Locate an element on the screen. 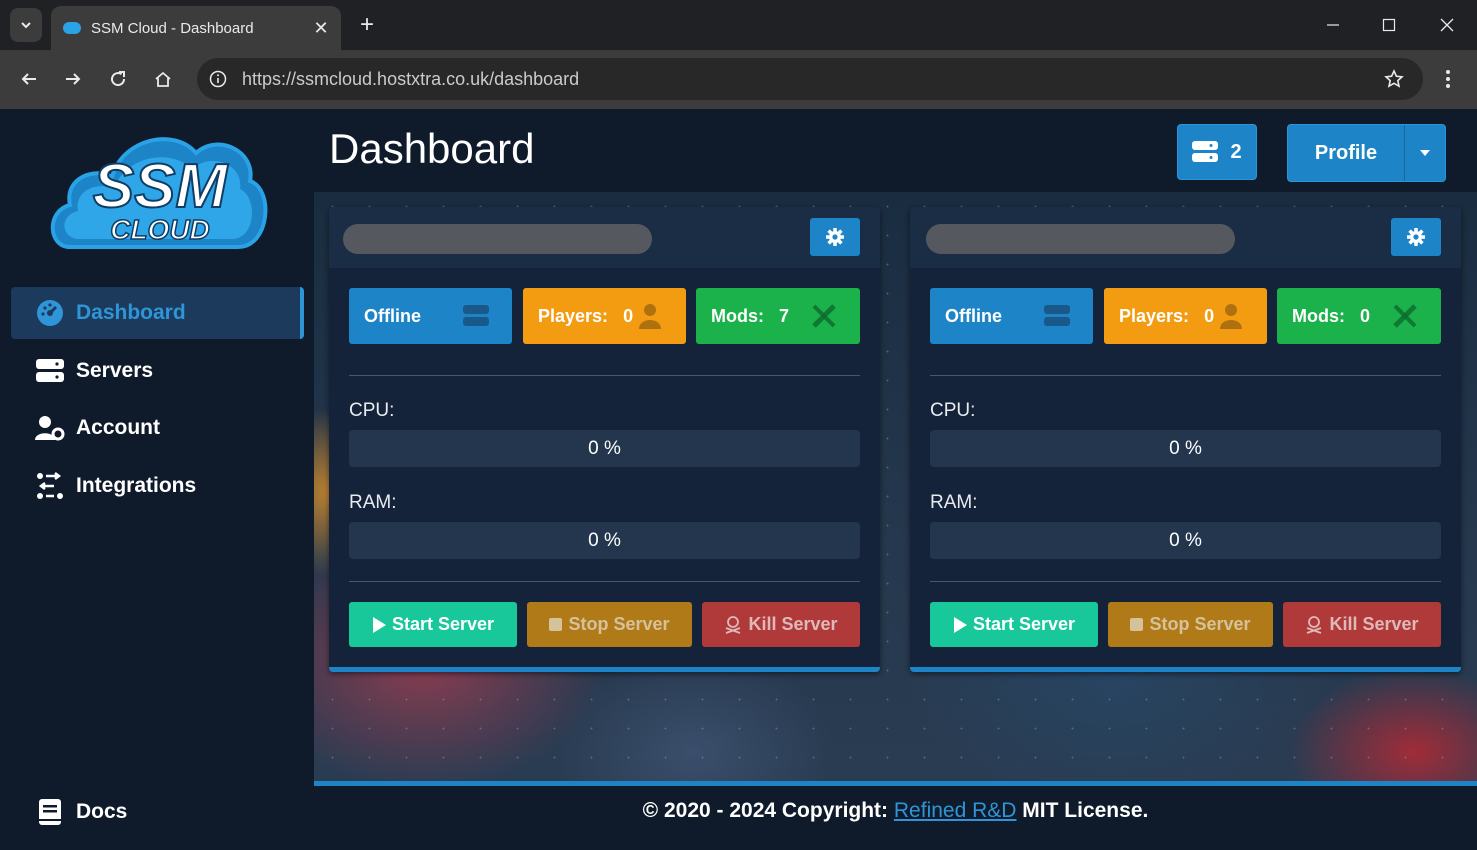  arrow-right-icon is located at coordinates (73, 79).